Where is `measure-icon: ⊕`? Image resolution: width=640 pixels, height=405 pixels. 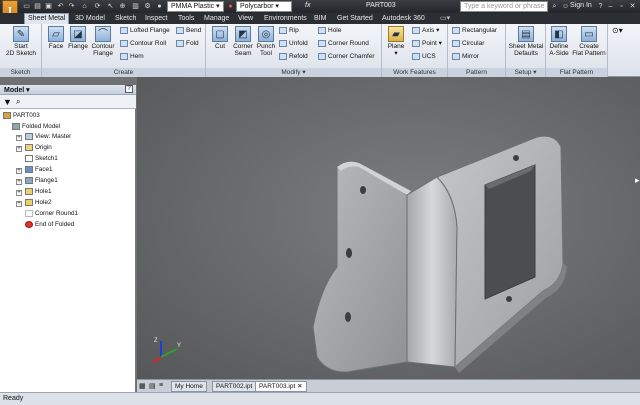 measure-icon: ⊕ is located at coordinates (122, 6).